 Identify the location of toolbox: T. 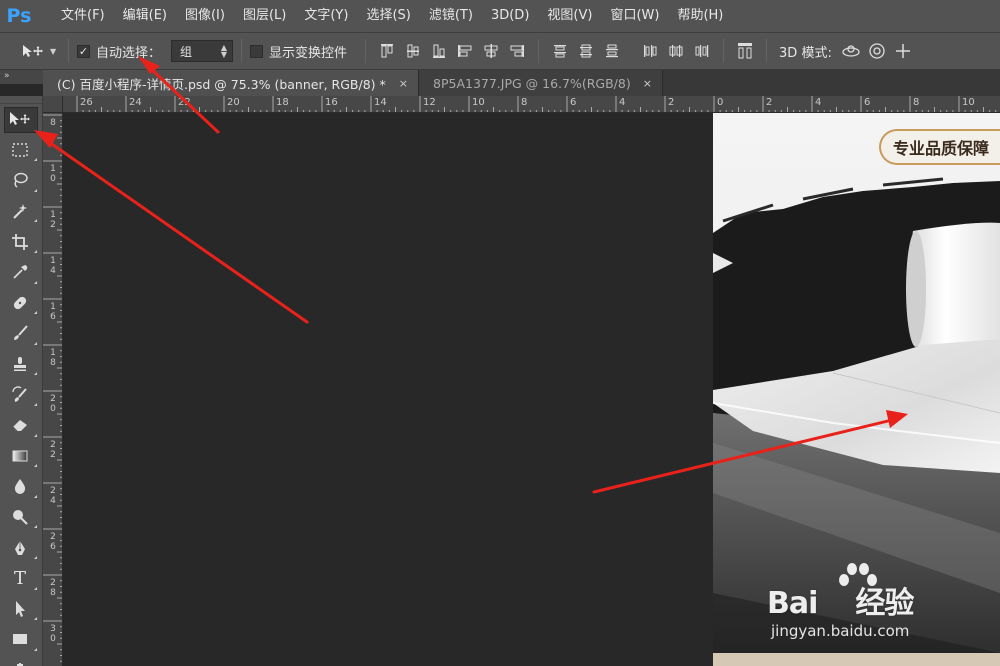
(21, 381).